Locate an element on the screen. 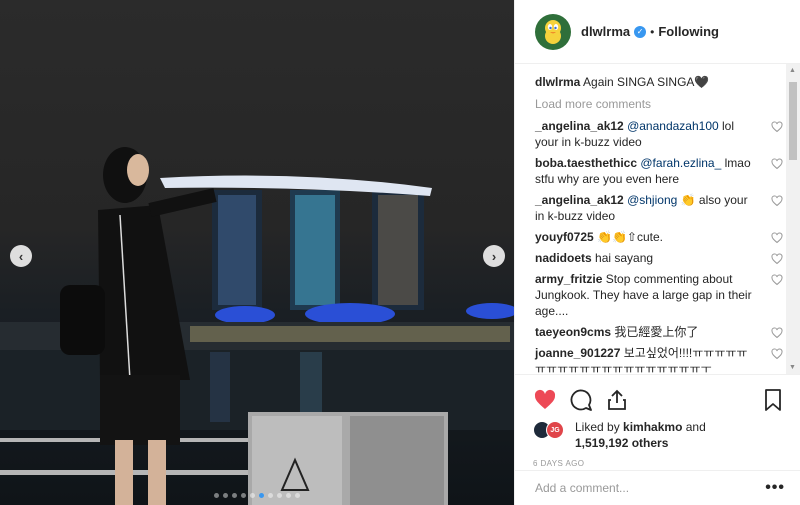 This screenshot has width=800, height=505. comment-item: taeyeon9cms 我已經愛上你了 is located at coordinates (661, 332).